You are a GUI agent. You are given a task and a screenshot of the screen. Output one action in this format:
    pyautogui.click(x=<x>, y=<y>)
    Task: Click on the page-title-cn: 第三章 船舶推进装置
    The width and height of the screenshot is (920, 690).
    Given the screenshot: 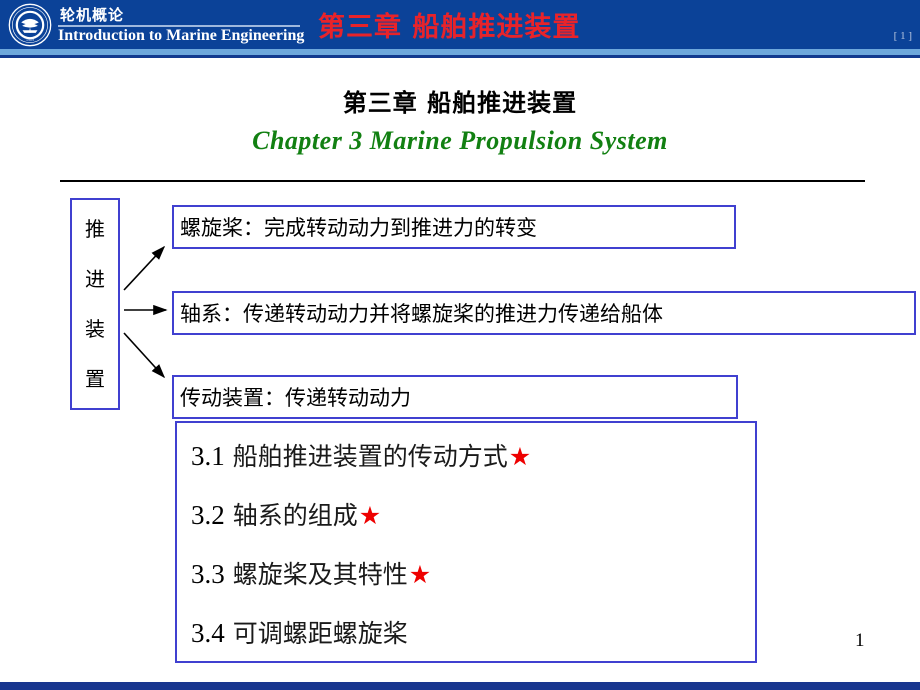 What is the action you would take?
    pyautogui.click(x=460, y=103)
    